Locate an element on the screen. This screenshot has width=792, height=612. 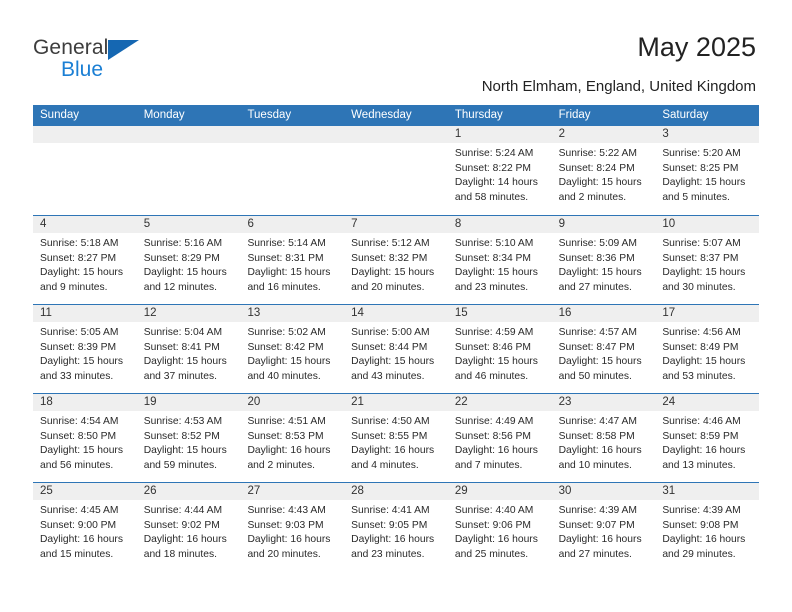
logo-text-general: General is located at coordinates (71, 47).